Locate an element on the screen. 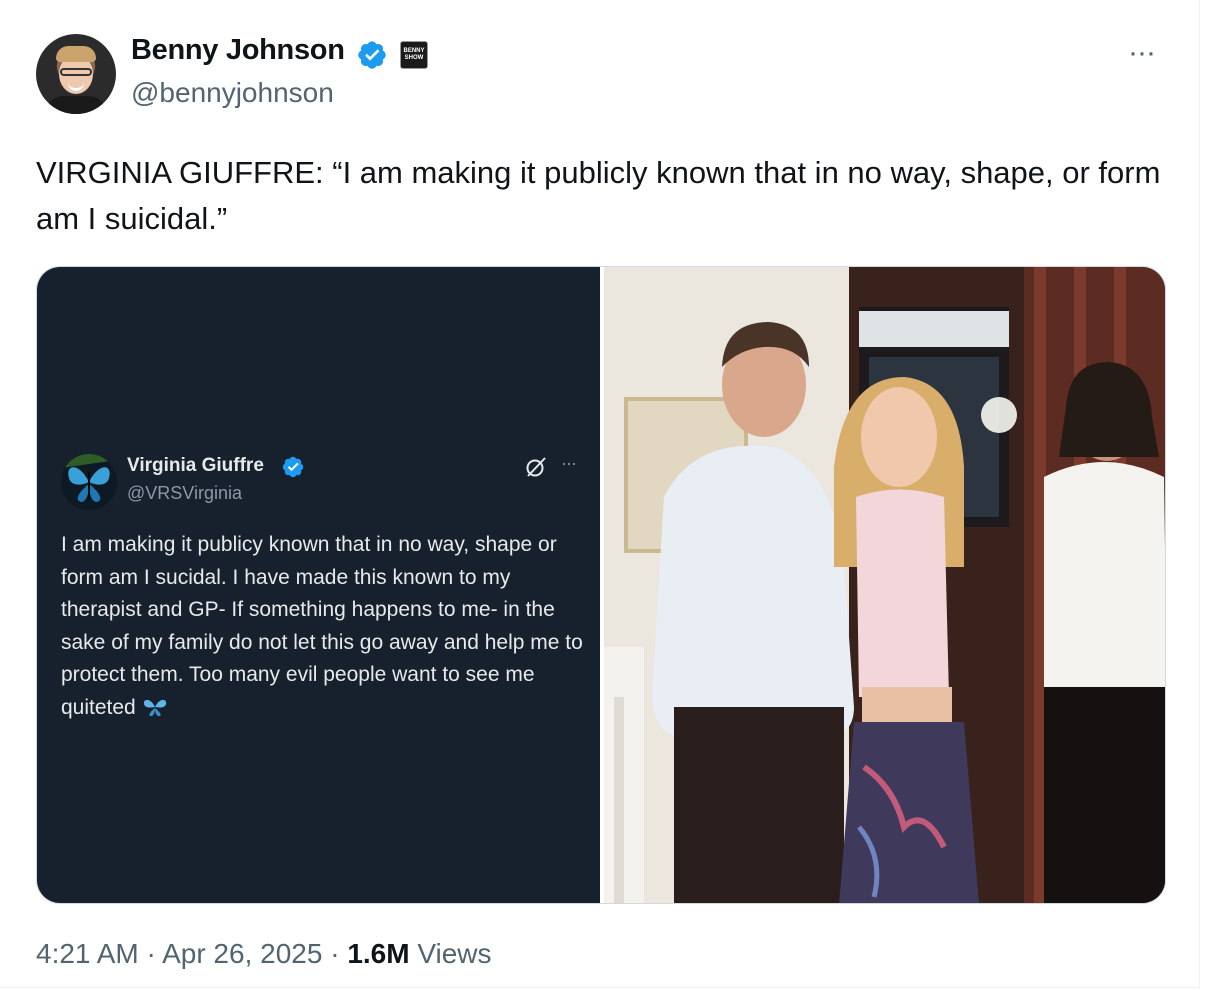 Image resolution: width=1210 pixels, height=990 pixels. butterfly-avatar-icon is located at coordinates (89, 482).